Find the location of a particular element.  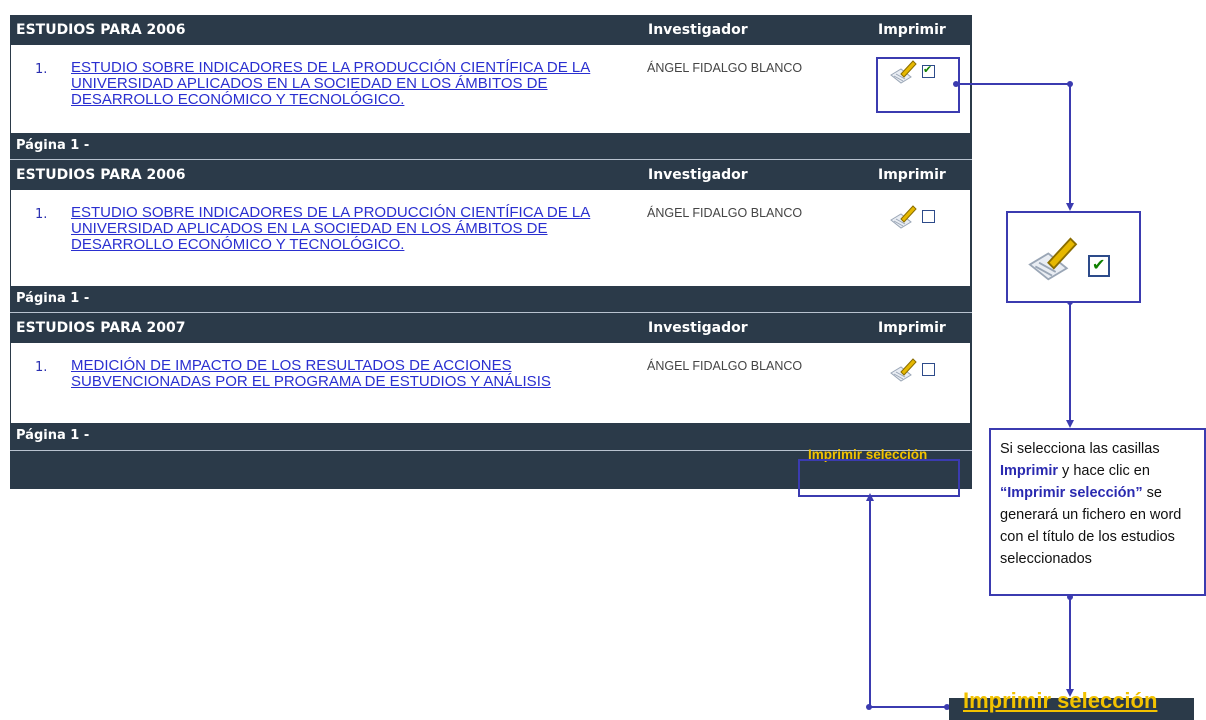

note-bold-imprimir-seleccion: “Imprimir selección” is located at coordinates (1071, 493).